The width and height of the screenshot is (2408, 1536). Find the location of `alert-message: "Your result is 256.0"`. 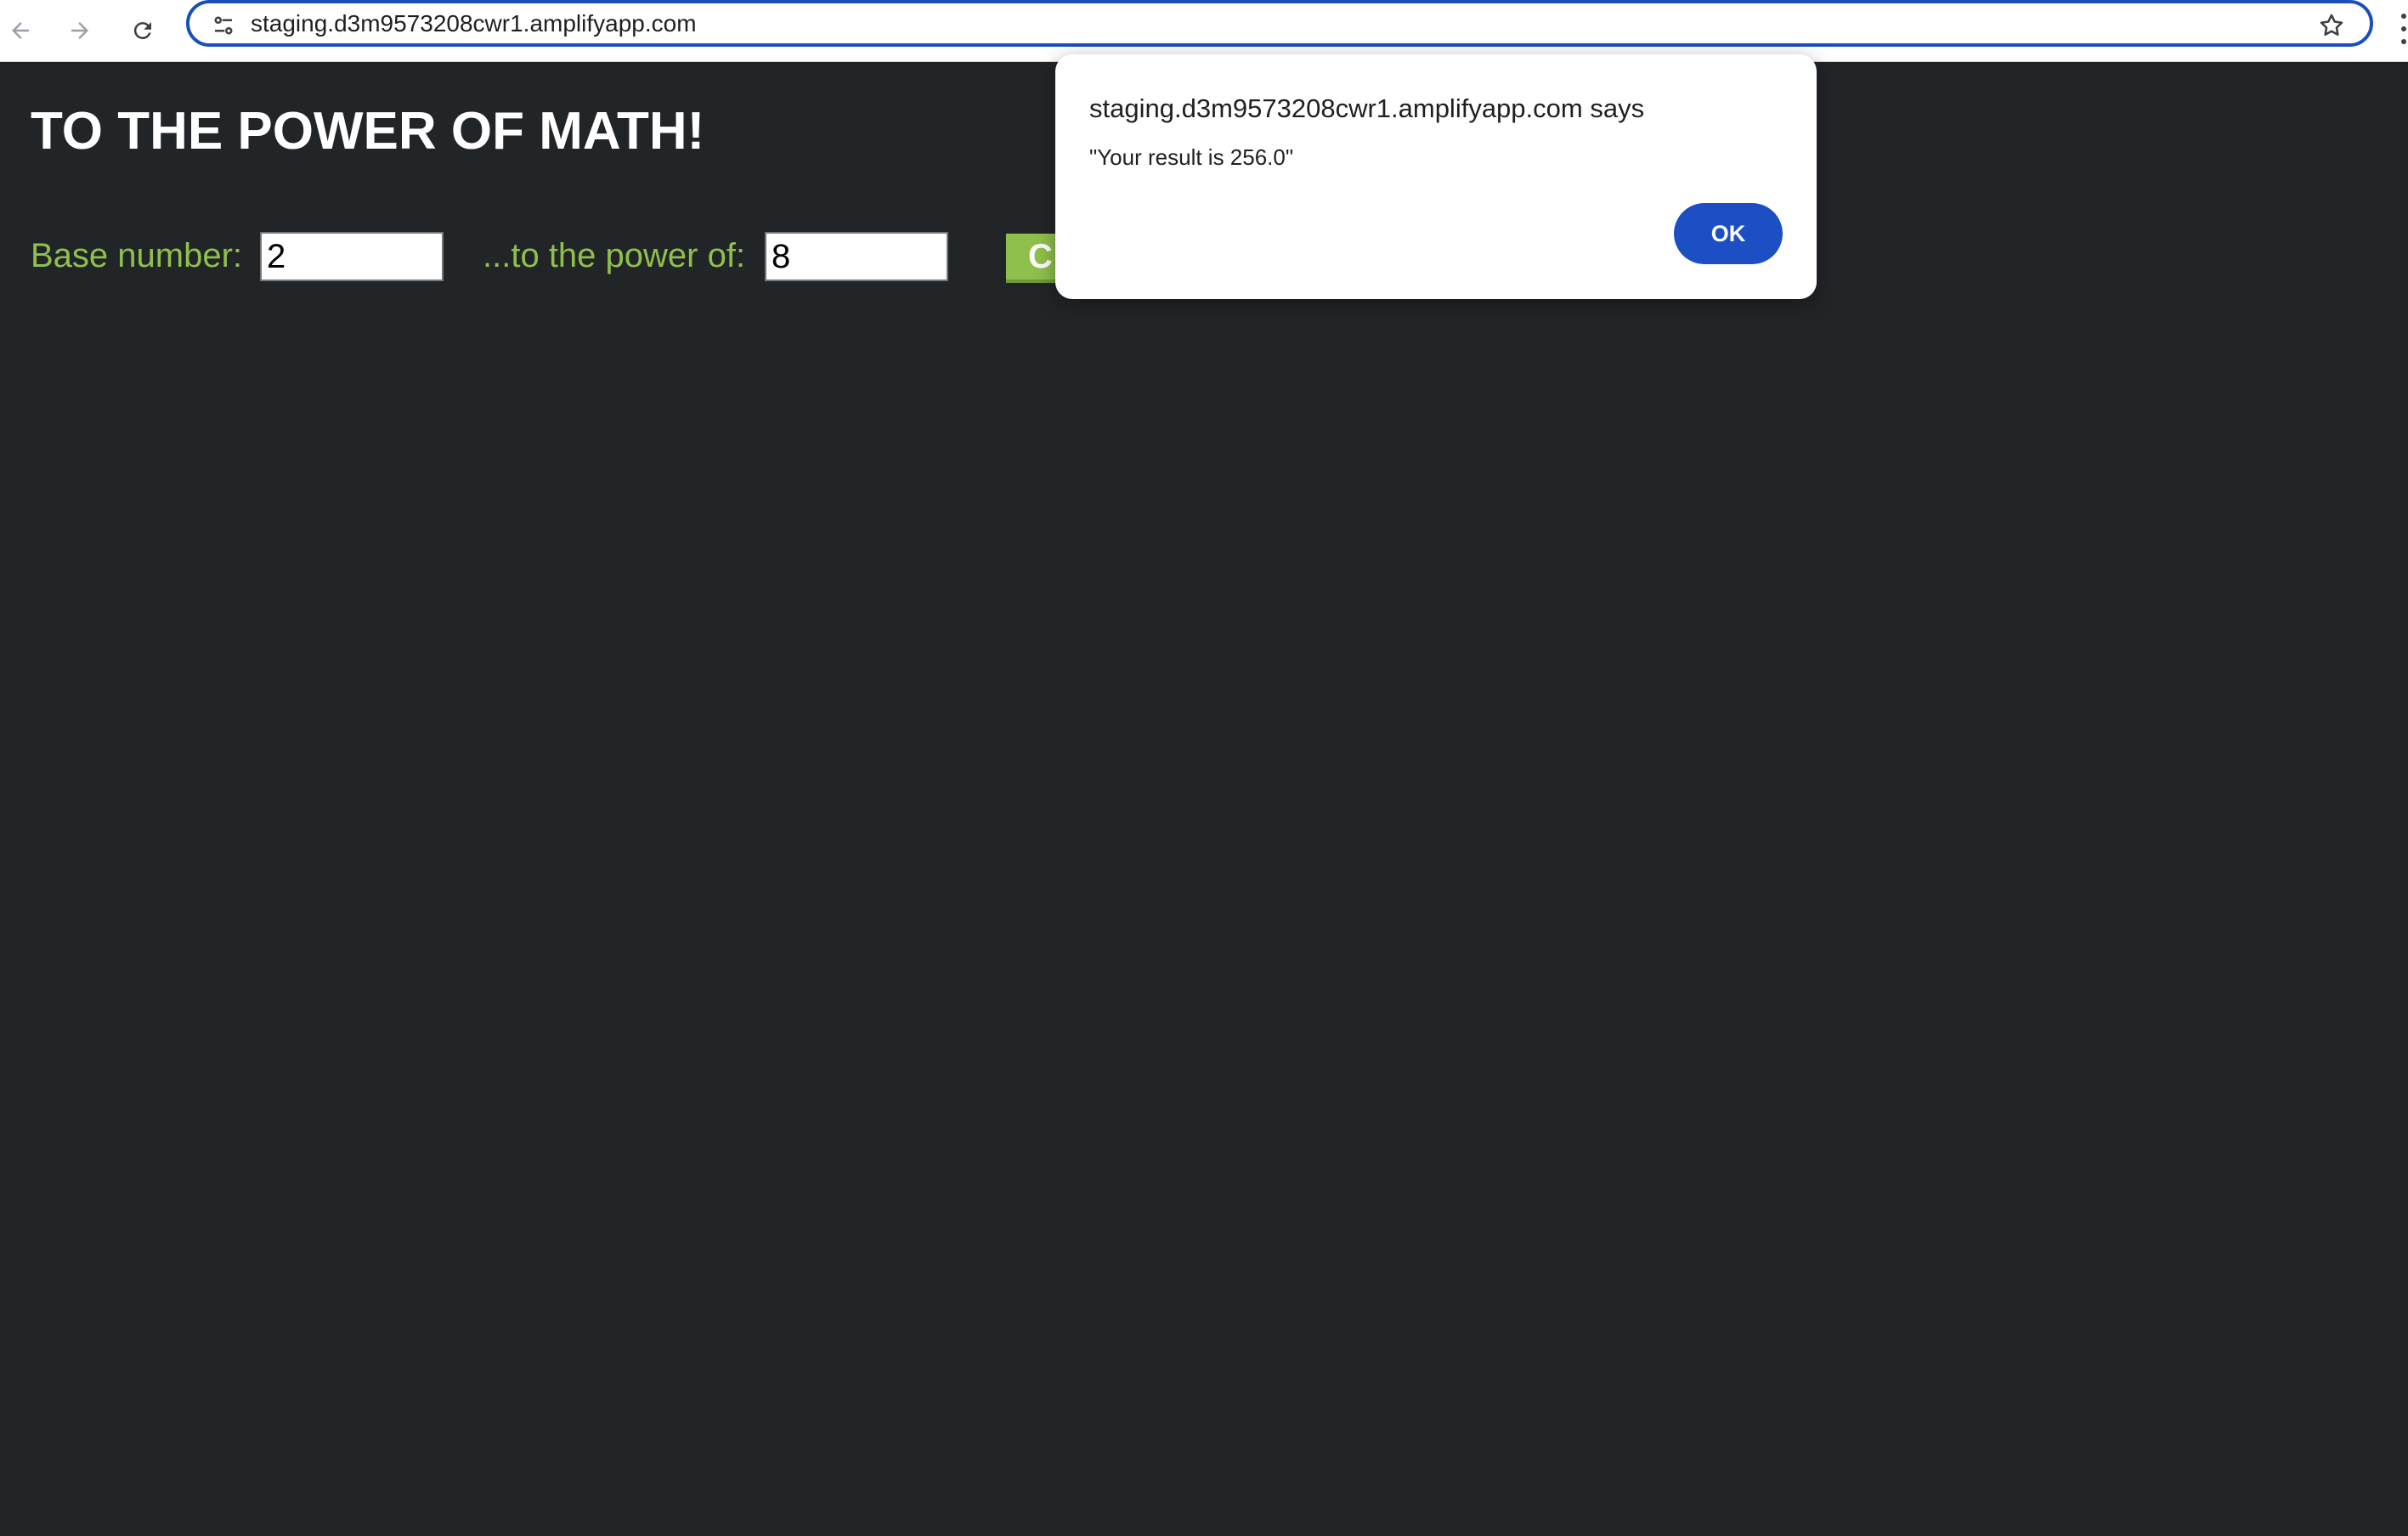

alert-message: "Your result is 256.0" is located at coordinates (1191, 157).